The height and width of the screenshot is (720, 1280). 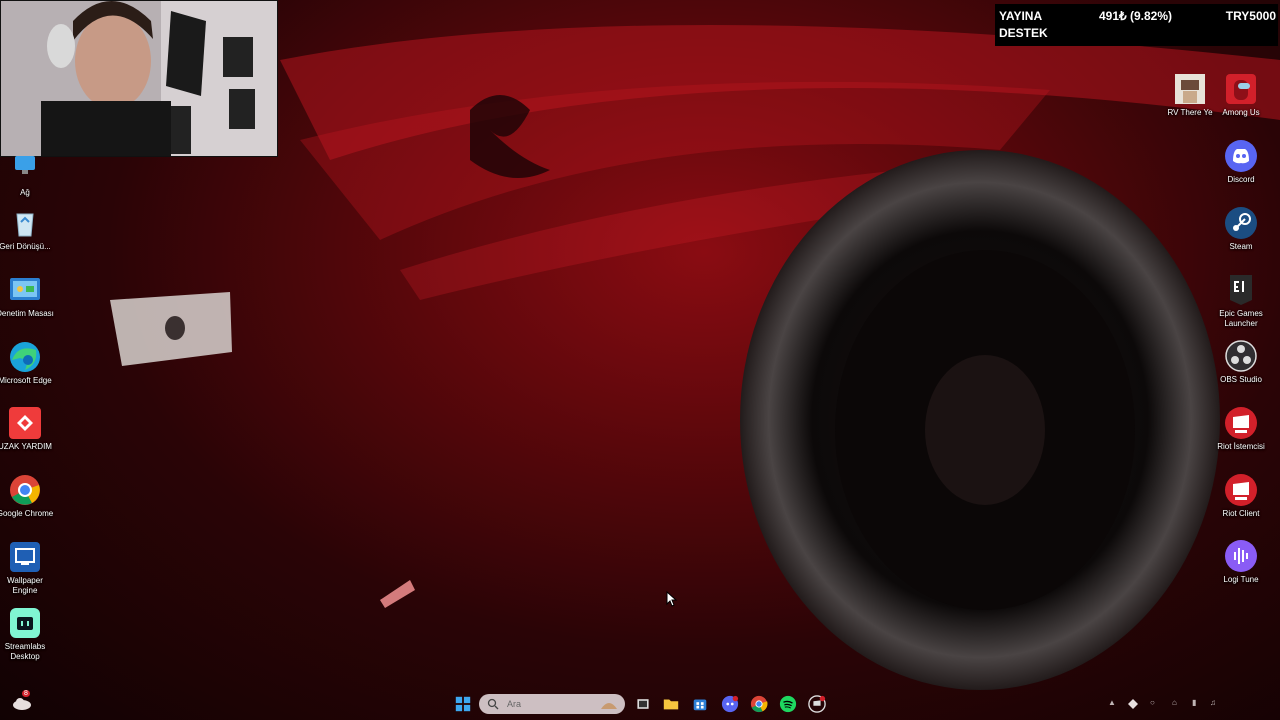 What do you see at coordinates (1241, 89) in the screenshot?
I see `among-us-icon` at bounding box center [1241, 89].